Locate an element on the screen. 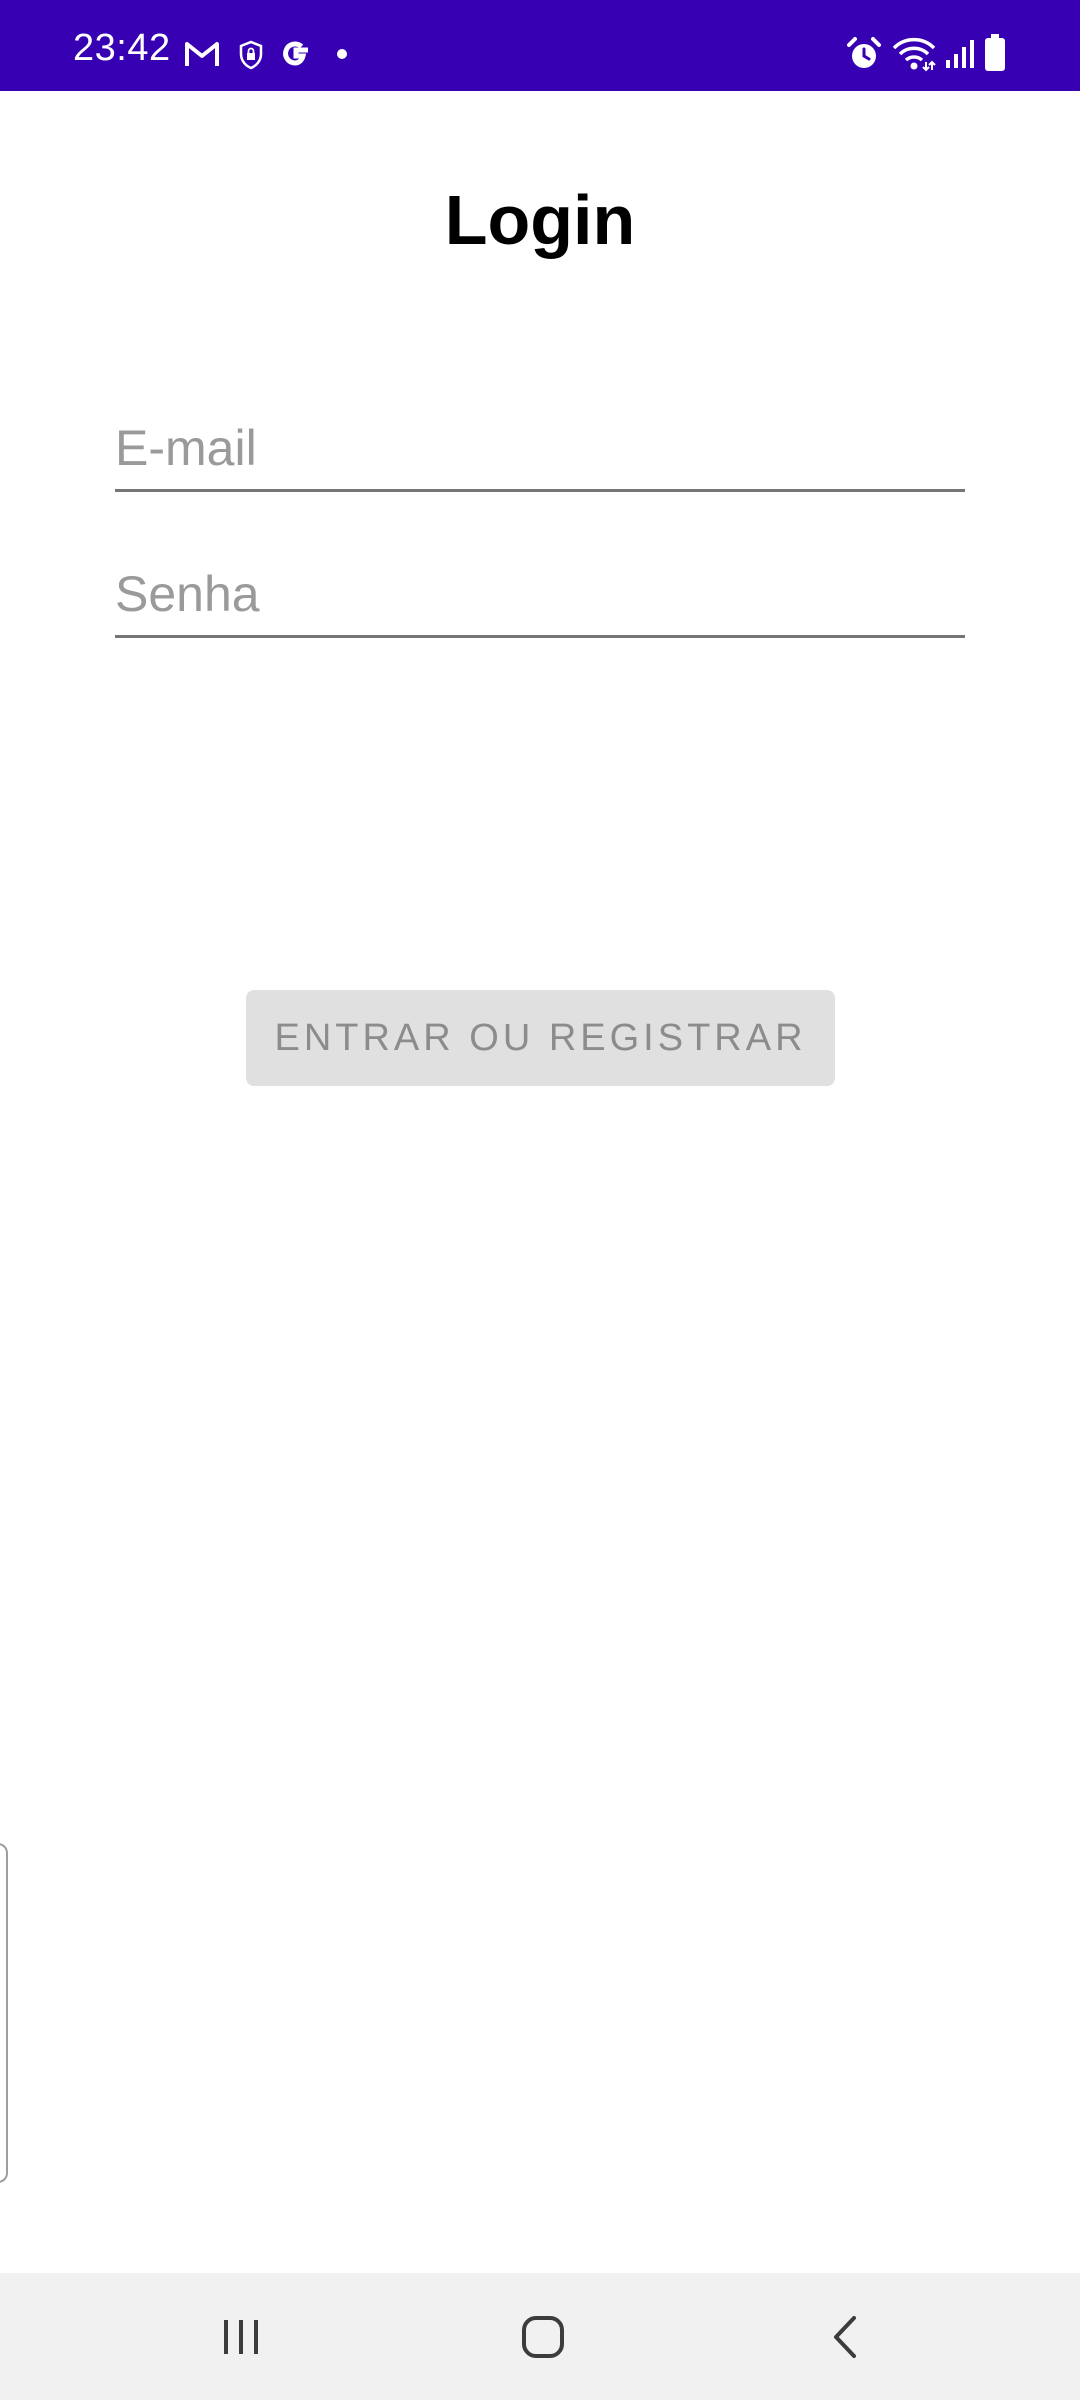 This screenshot has height=2400, width=1080. battery-icon is located at coordinates (995, 52).